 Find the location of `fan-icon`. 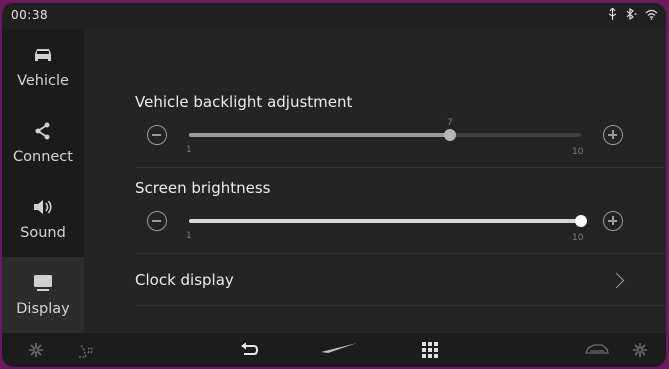

fan-icon is located at coordinates (36, 350).